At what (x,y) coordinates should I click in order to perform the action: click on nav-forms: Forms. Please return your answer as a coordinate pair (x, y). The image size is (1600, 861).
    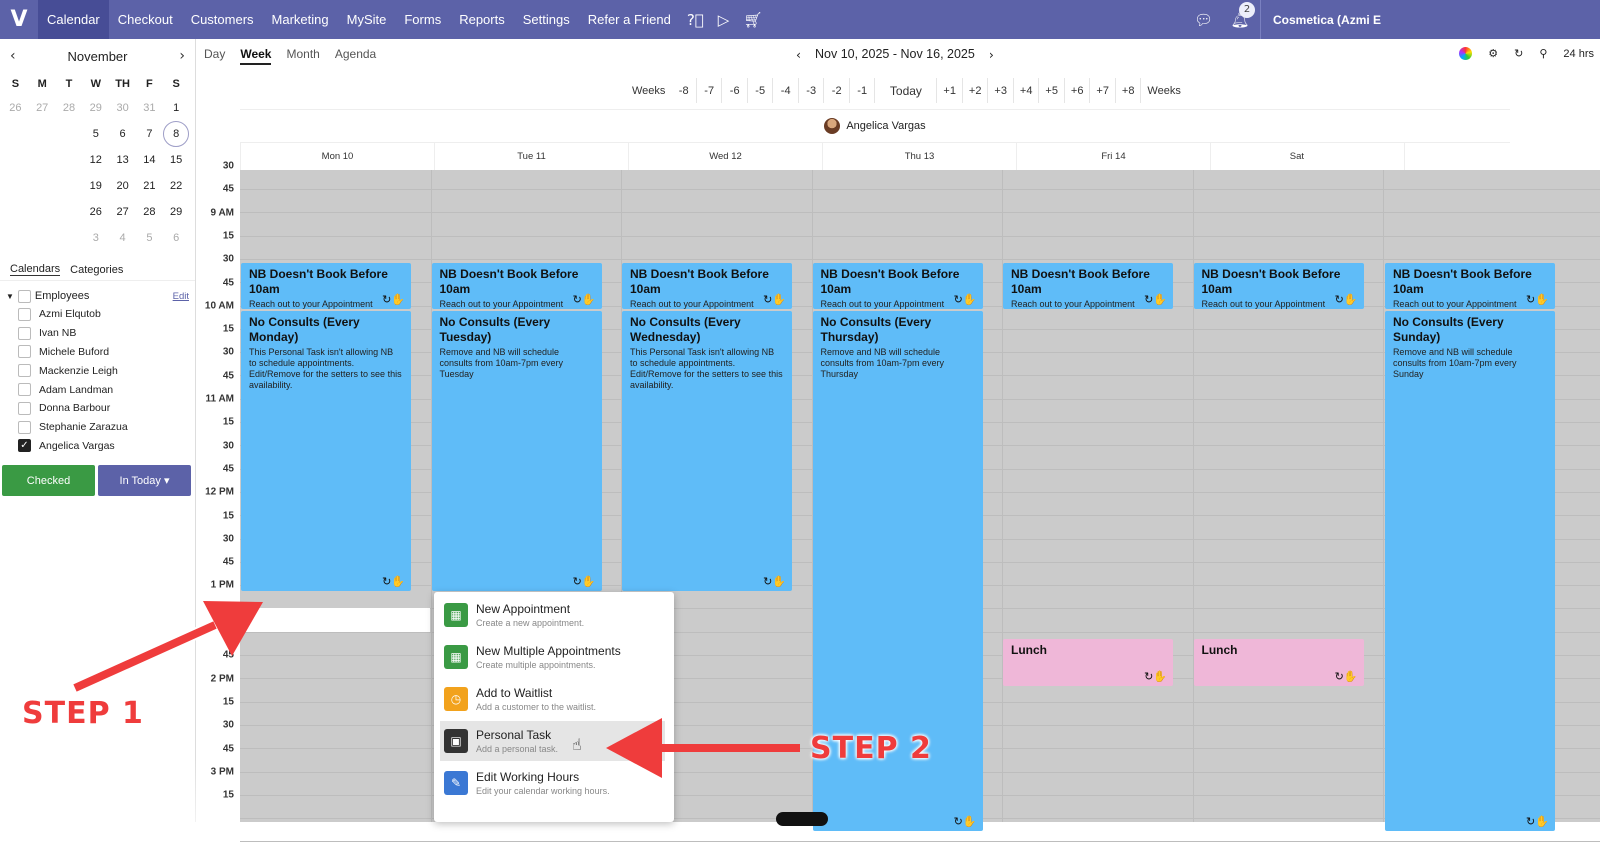
    Looking at the image, I should click on (422, 19).